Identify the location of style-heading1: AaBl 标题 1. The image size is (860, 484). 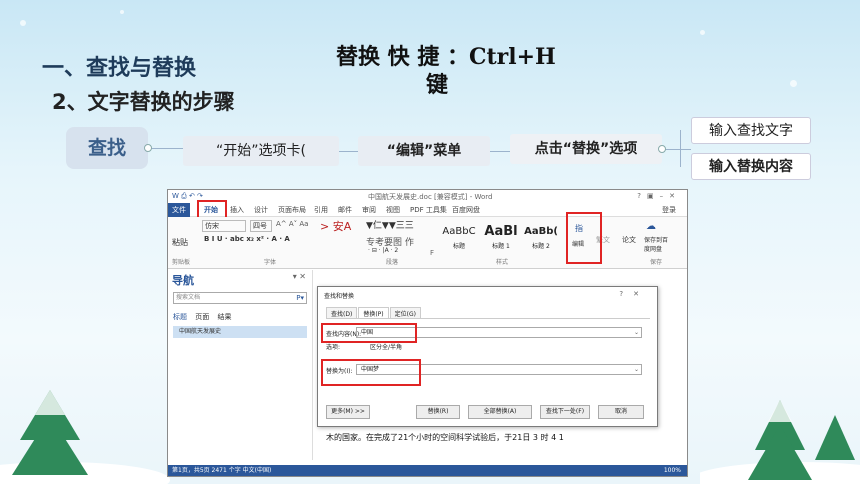
(501, 236).